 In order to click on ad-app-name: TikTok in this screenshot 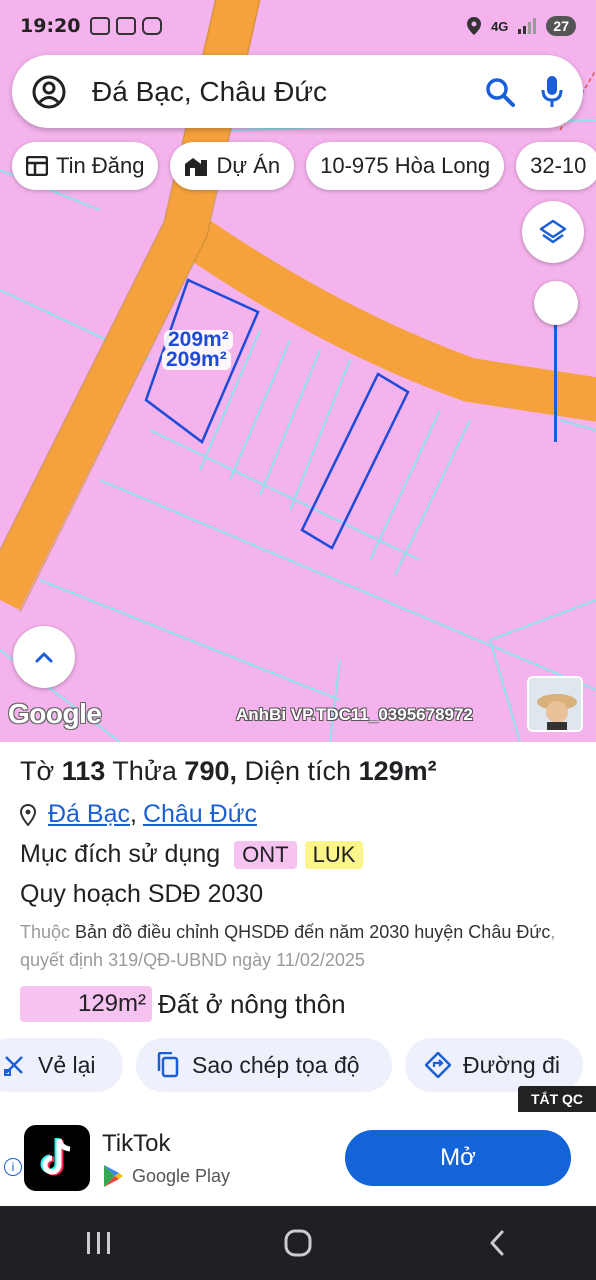, I will do `click(136, 1144)`.